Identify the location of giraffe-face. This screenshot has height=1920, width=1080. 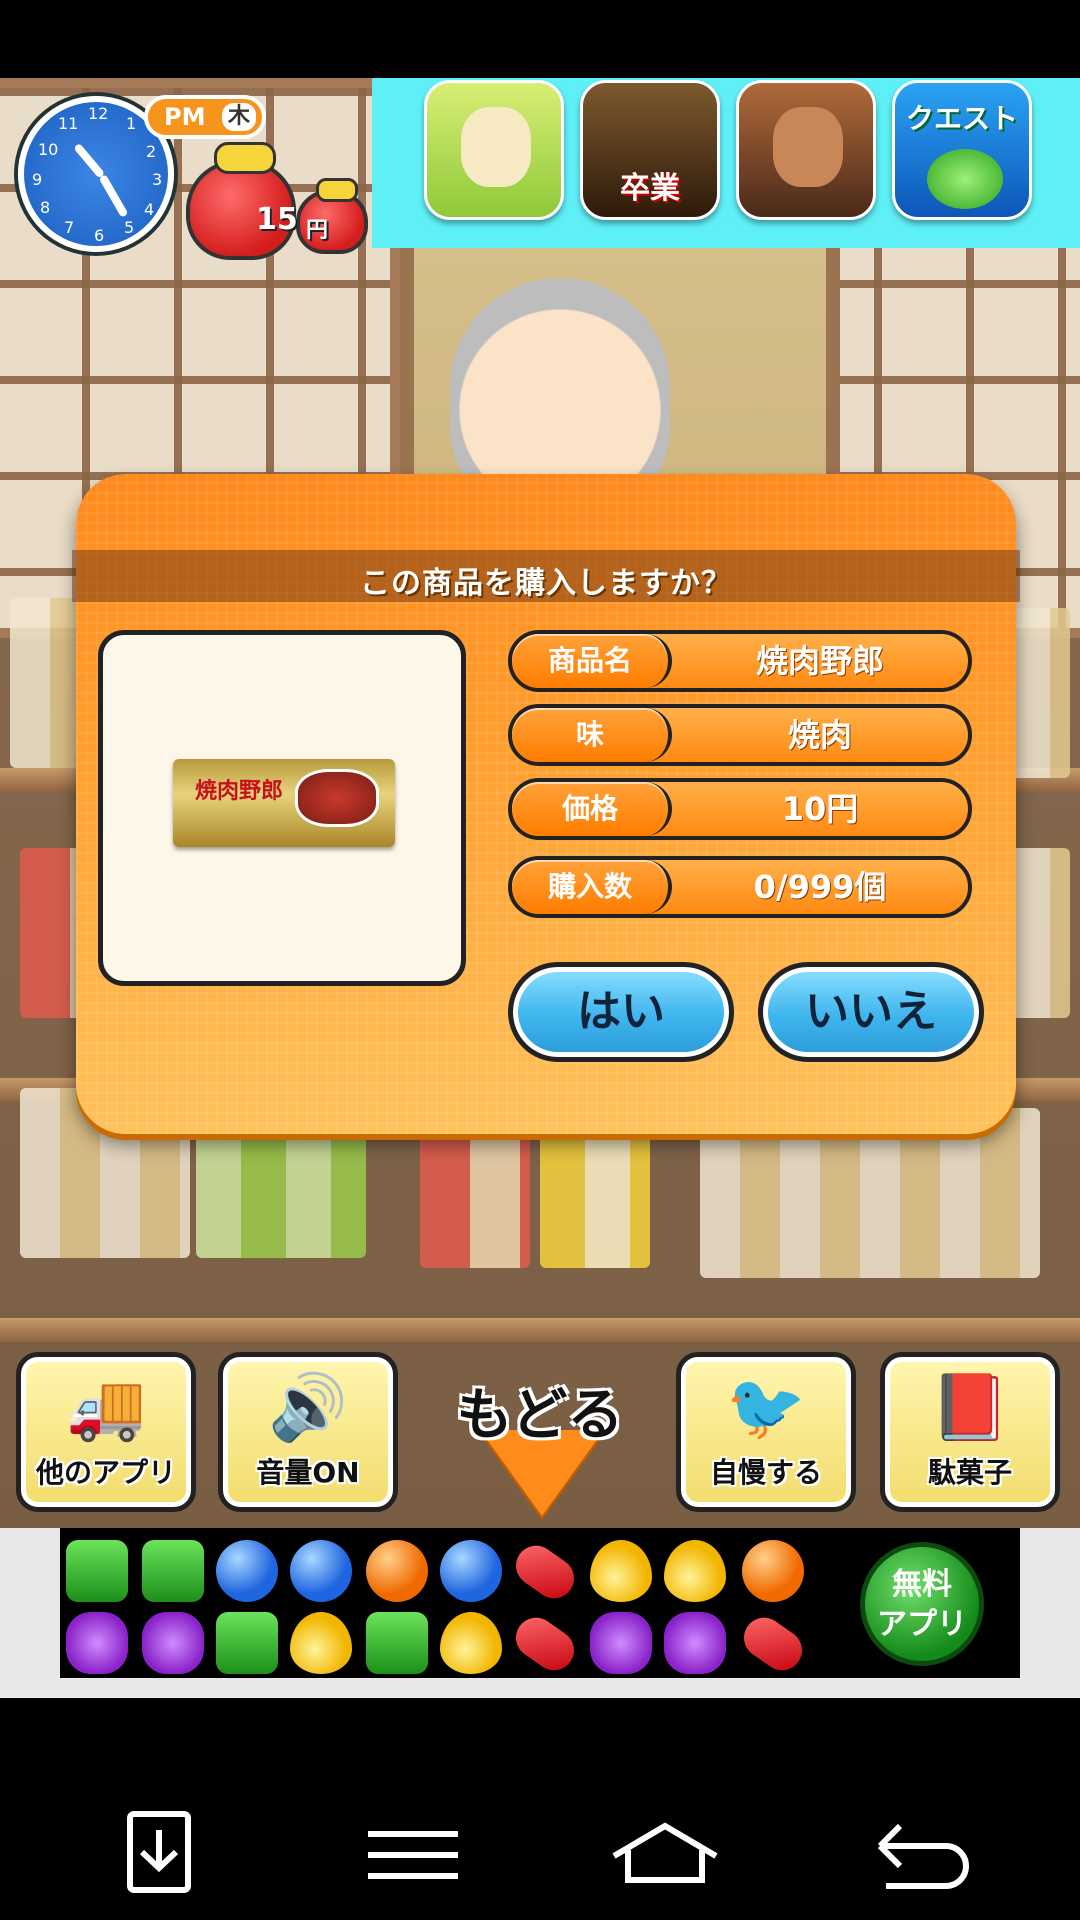
(496, 147).